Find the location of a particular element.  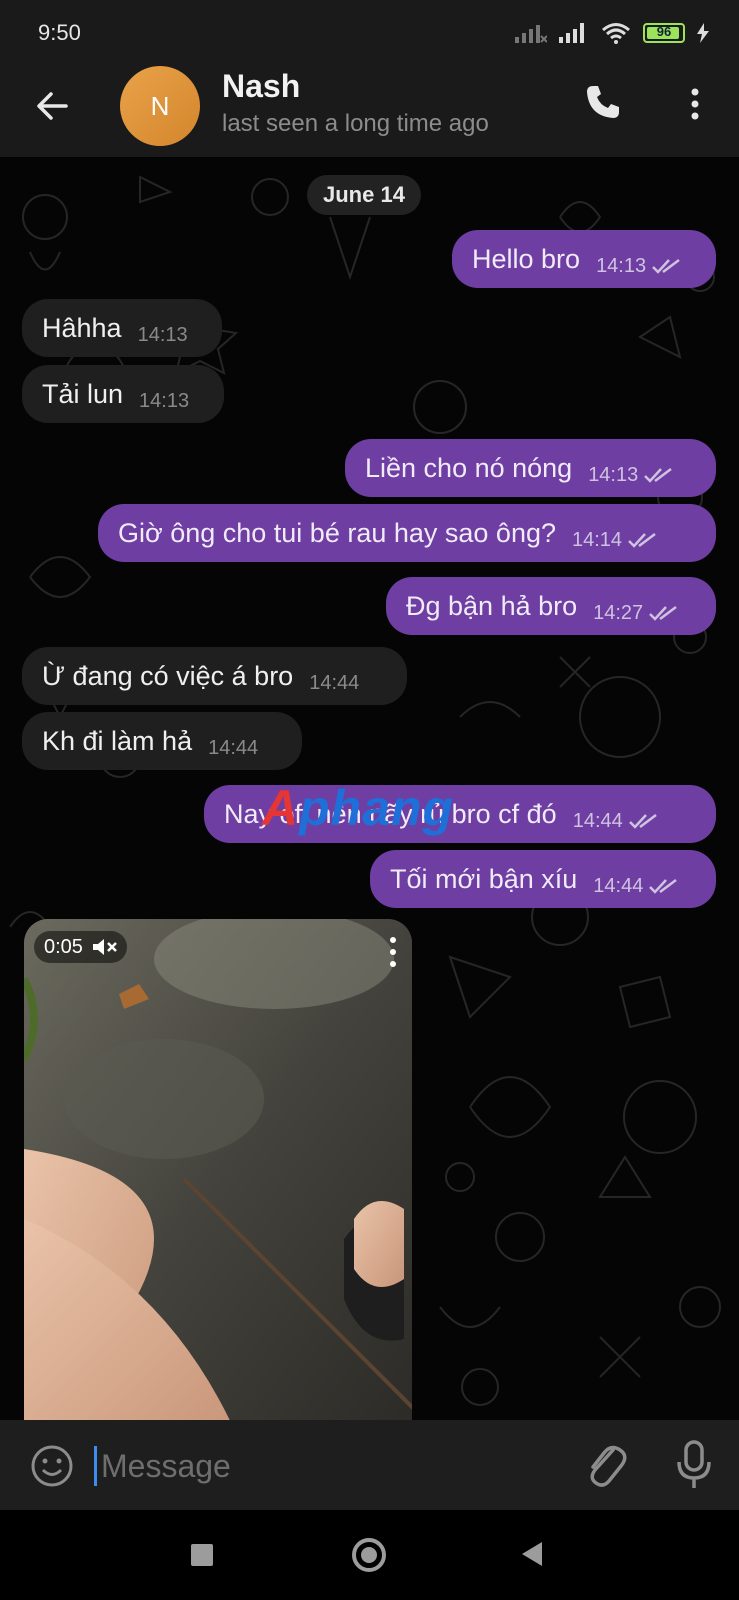

message-outgoing: Liền cho nó nóng 14:13 is located at coordinates (530, 468).